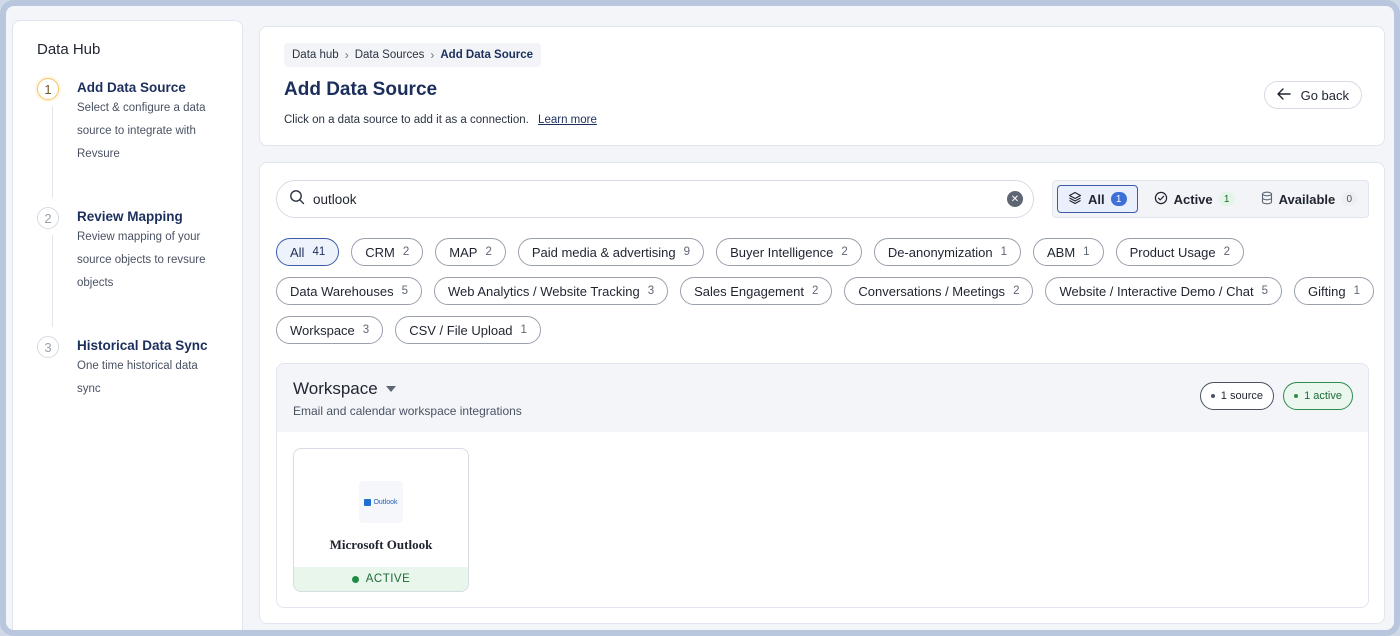  I want to click on category-chip-product-usage: Product Usage 2, so click(1179, 252).